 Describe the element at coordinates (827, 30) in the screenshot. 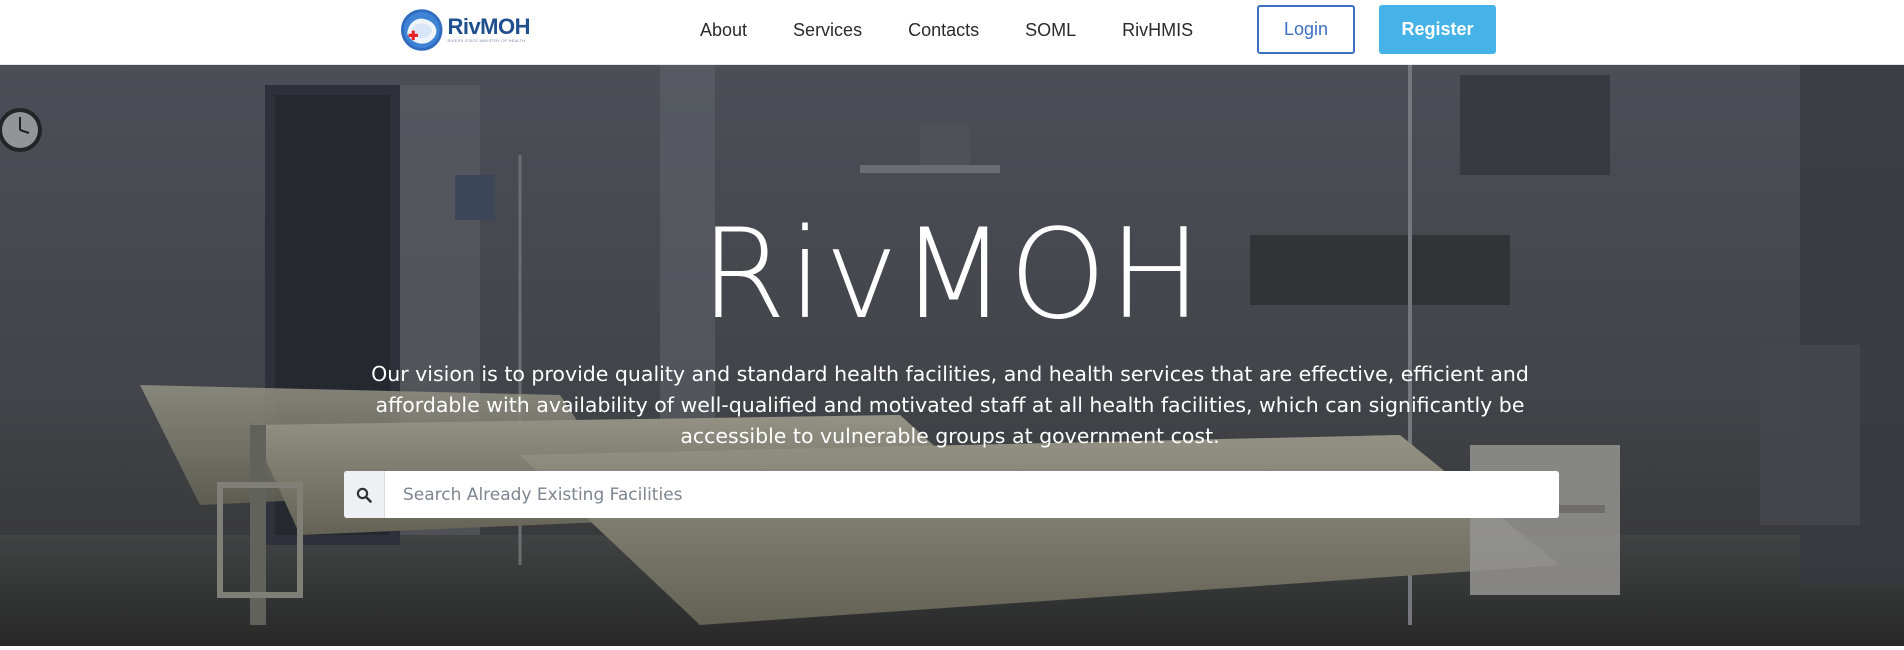

I see `nav-link-services: Services` at that location.